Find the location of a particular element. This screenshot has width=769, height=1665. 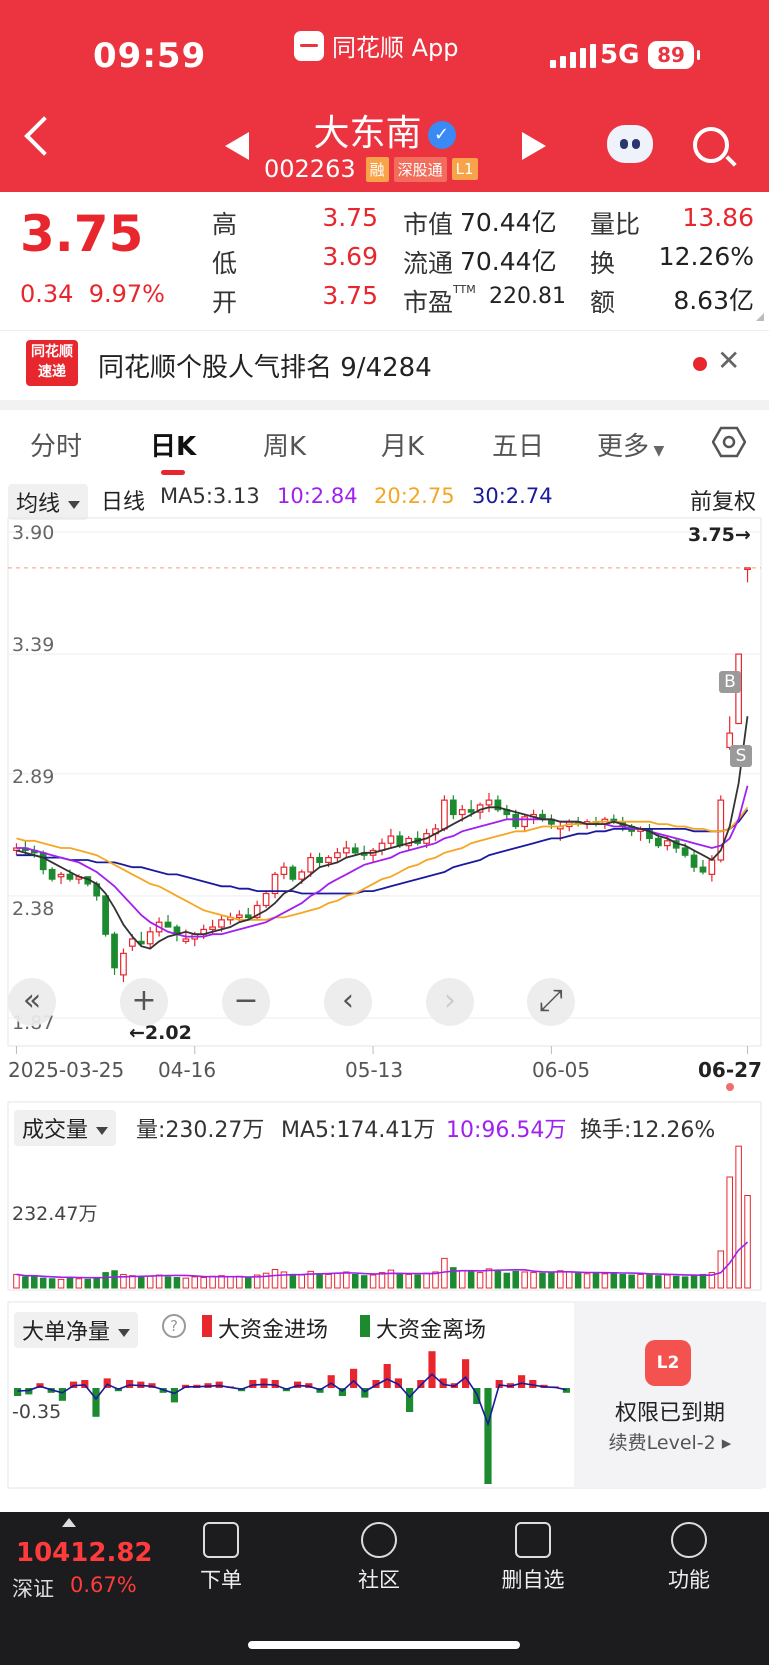

y-tick-4: 2.38 is located at coordinates (33, 909).